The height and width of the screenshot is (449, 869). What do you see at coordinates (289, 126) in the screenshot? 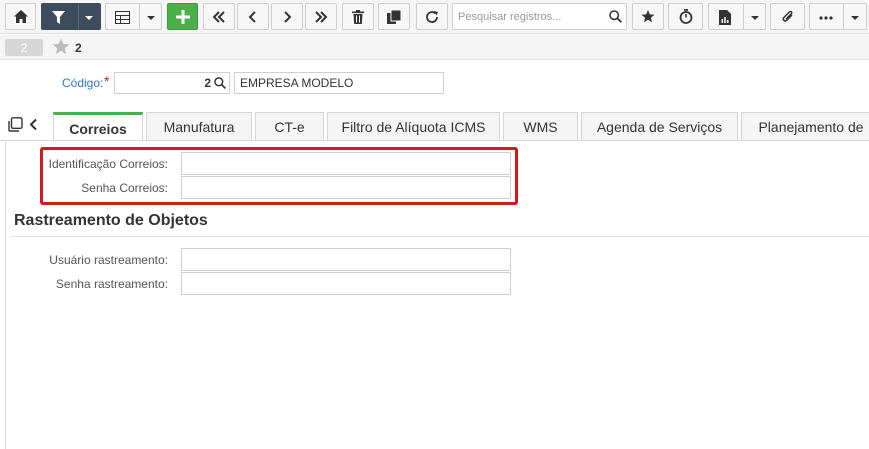
I see `tab-cte: CT-e` at bounding box center [289, 126].